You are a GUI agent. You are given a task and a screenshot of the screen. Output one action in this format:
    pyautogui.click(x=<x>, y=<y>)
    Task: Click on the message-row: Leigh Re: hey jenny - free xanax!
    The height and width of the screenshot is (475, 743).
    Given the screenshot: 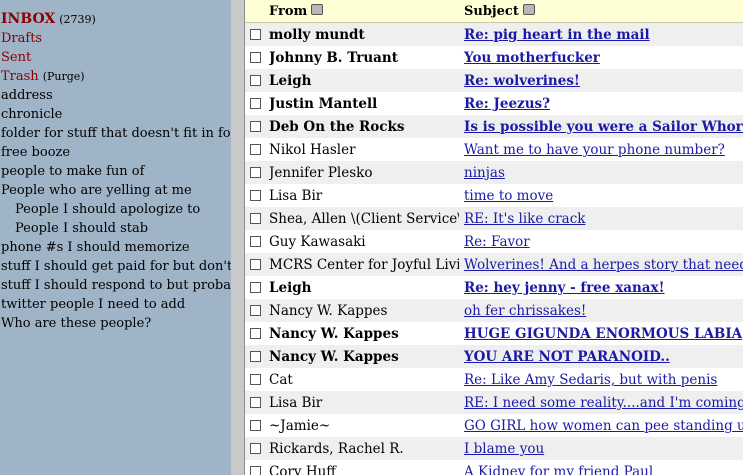 What is the action you would take?
    pyautogui.click(x=494, y=287)
    